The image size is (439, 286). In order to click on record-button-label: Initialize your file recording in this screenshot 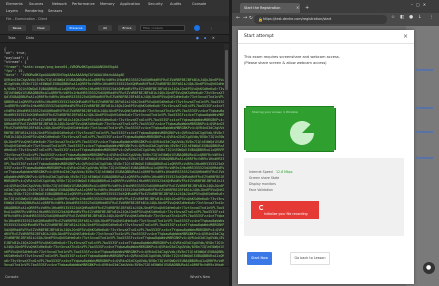, I will do `click(286, 214)`.